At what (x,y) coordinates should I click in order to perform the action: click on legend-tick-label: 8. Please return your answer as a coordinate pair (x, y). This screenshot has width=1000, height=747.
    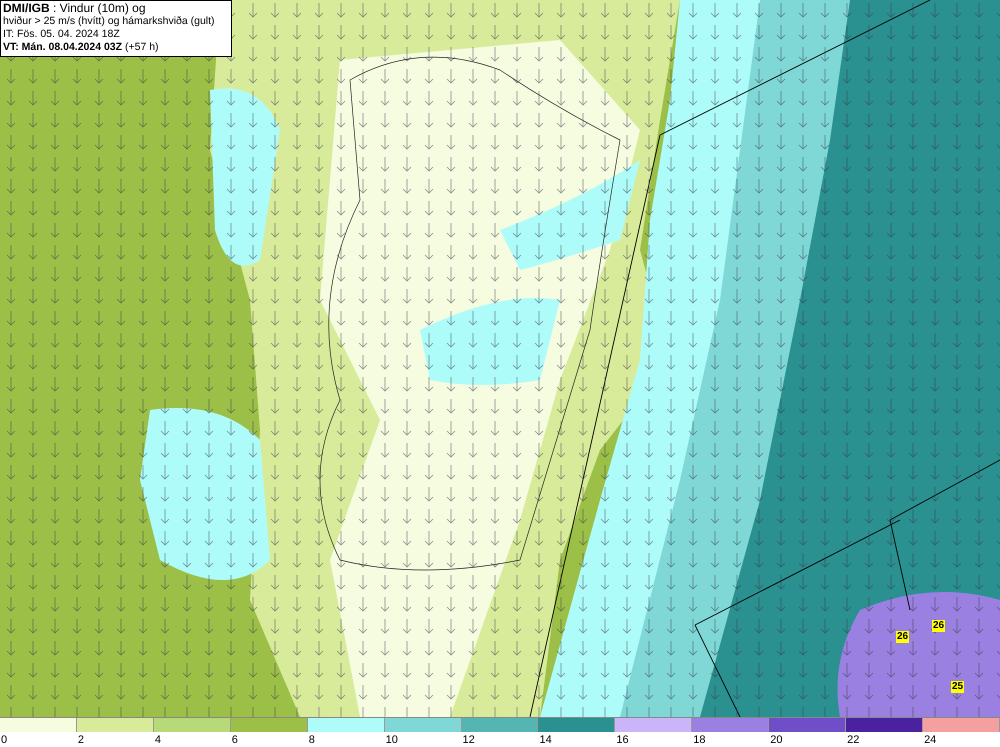
    Looking at the image, I should click on (311, 740).